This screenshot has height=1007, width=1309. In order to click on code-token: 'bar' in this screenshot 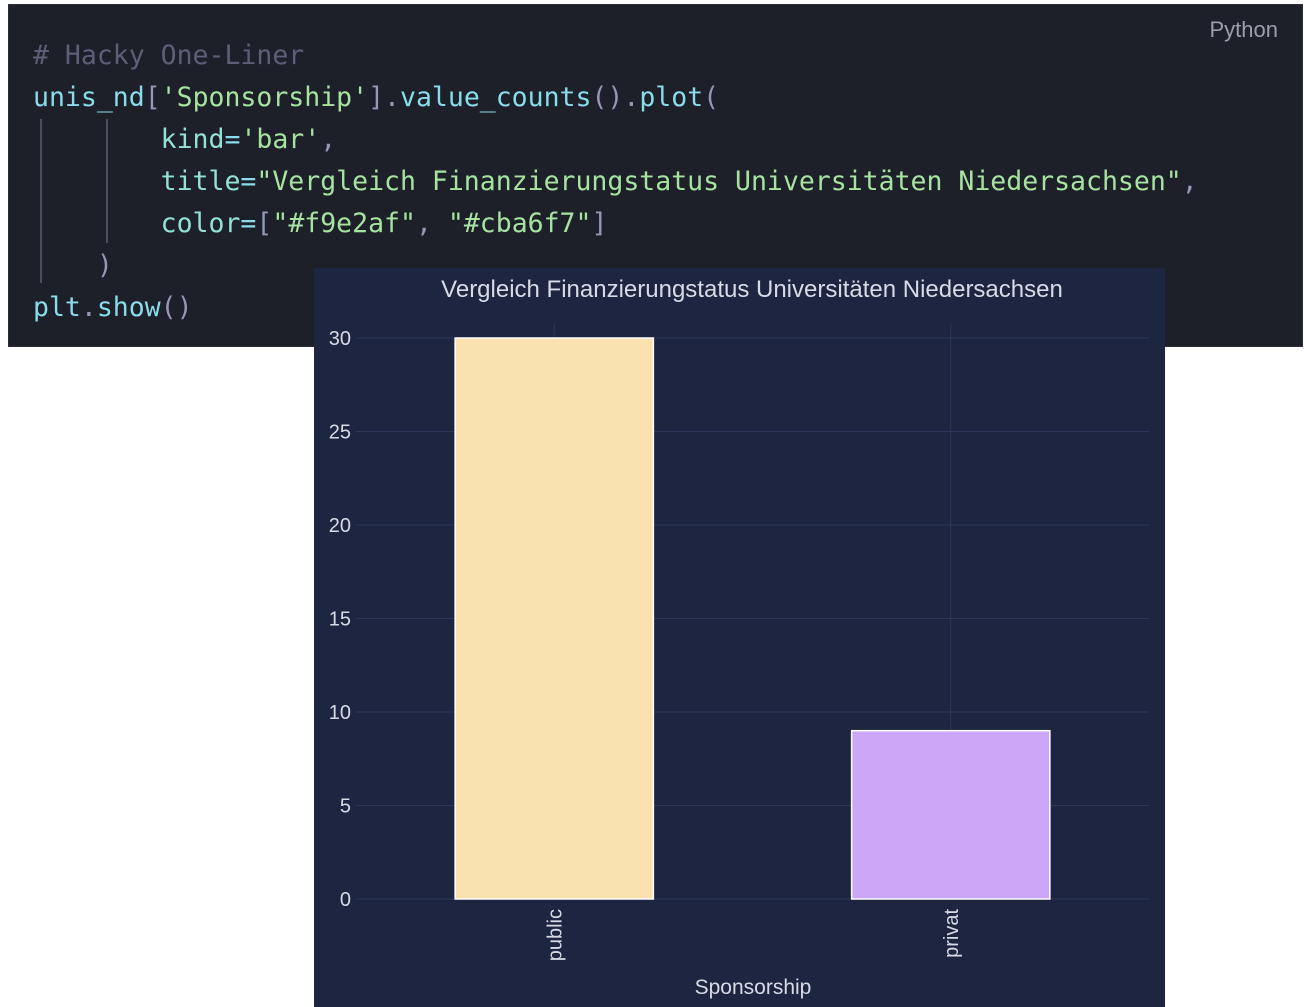, I will do `click(280, 139)`.